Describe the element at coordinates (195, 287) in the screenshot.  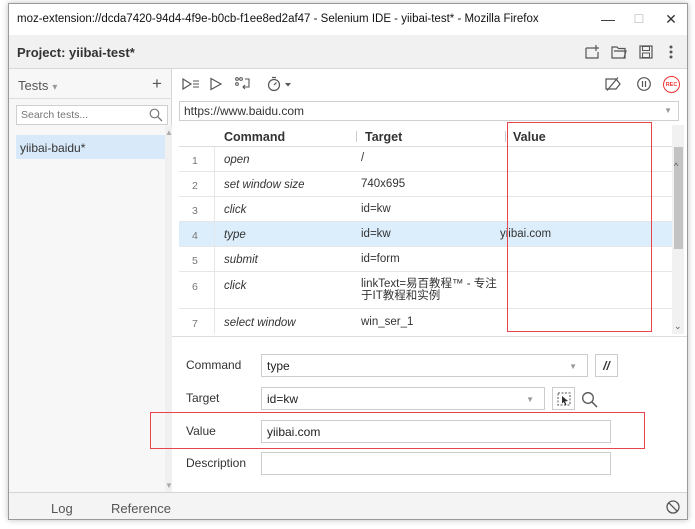
I see `row-number: 6` at that location.